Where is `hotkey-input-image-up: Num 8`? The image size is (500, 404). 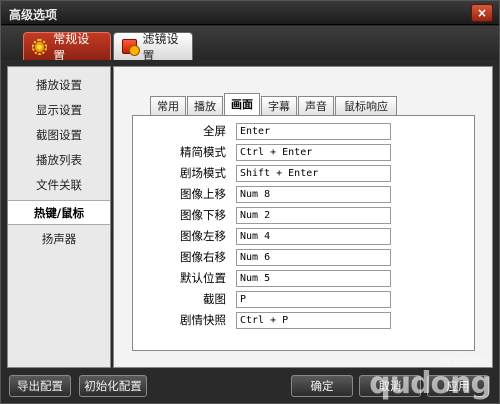
hotkey-input-image-up: Num 8 is located at coordinates (313, 194).